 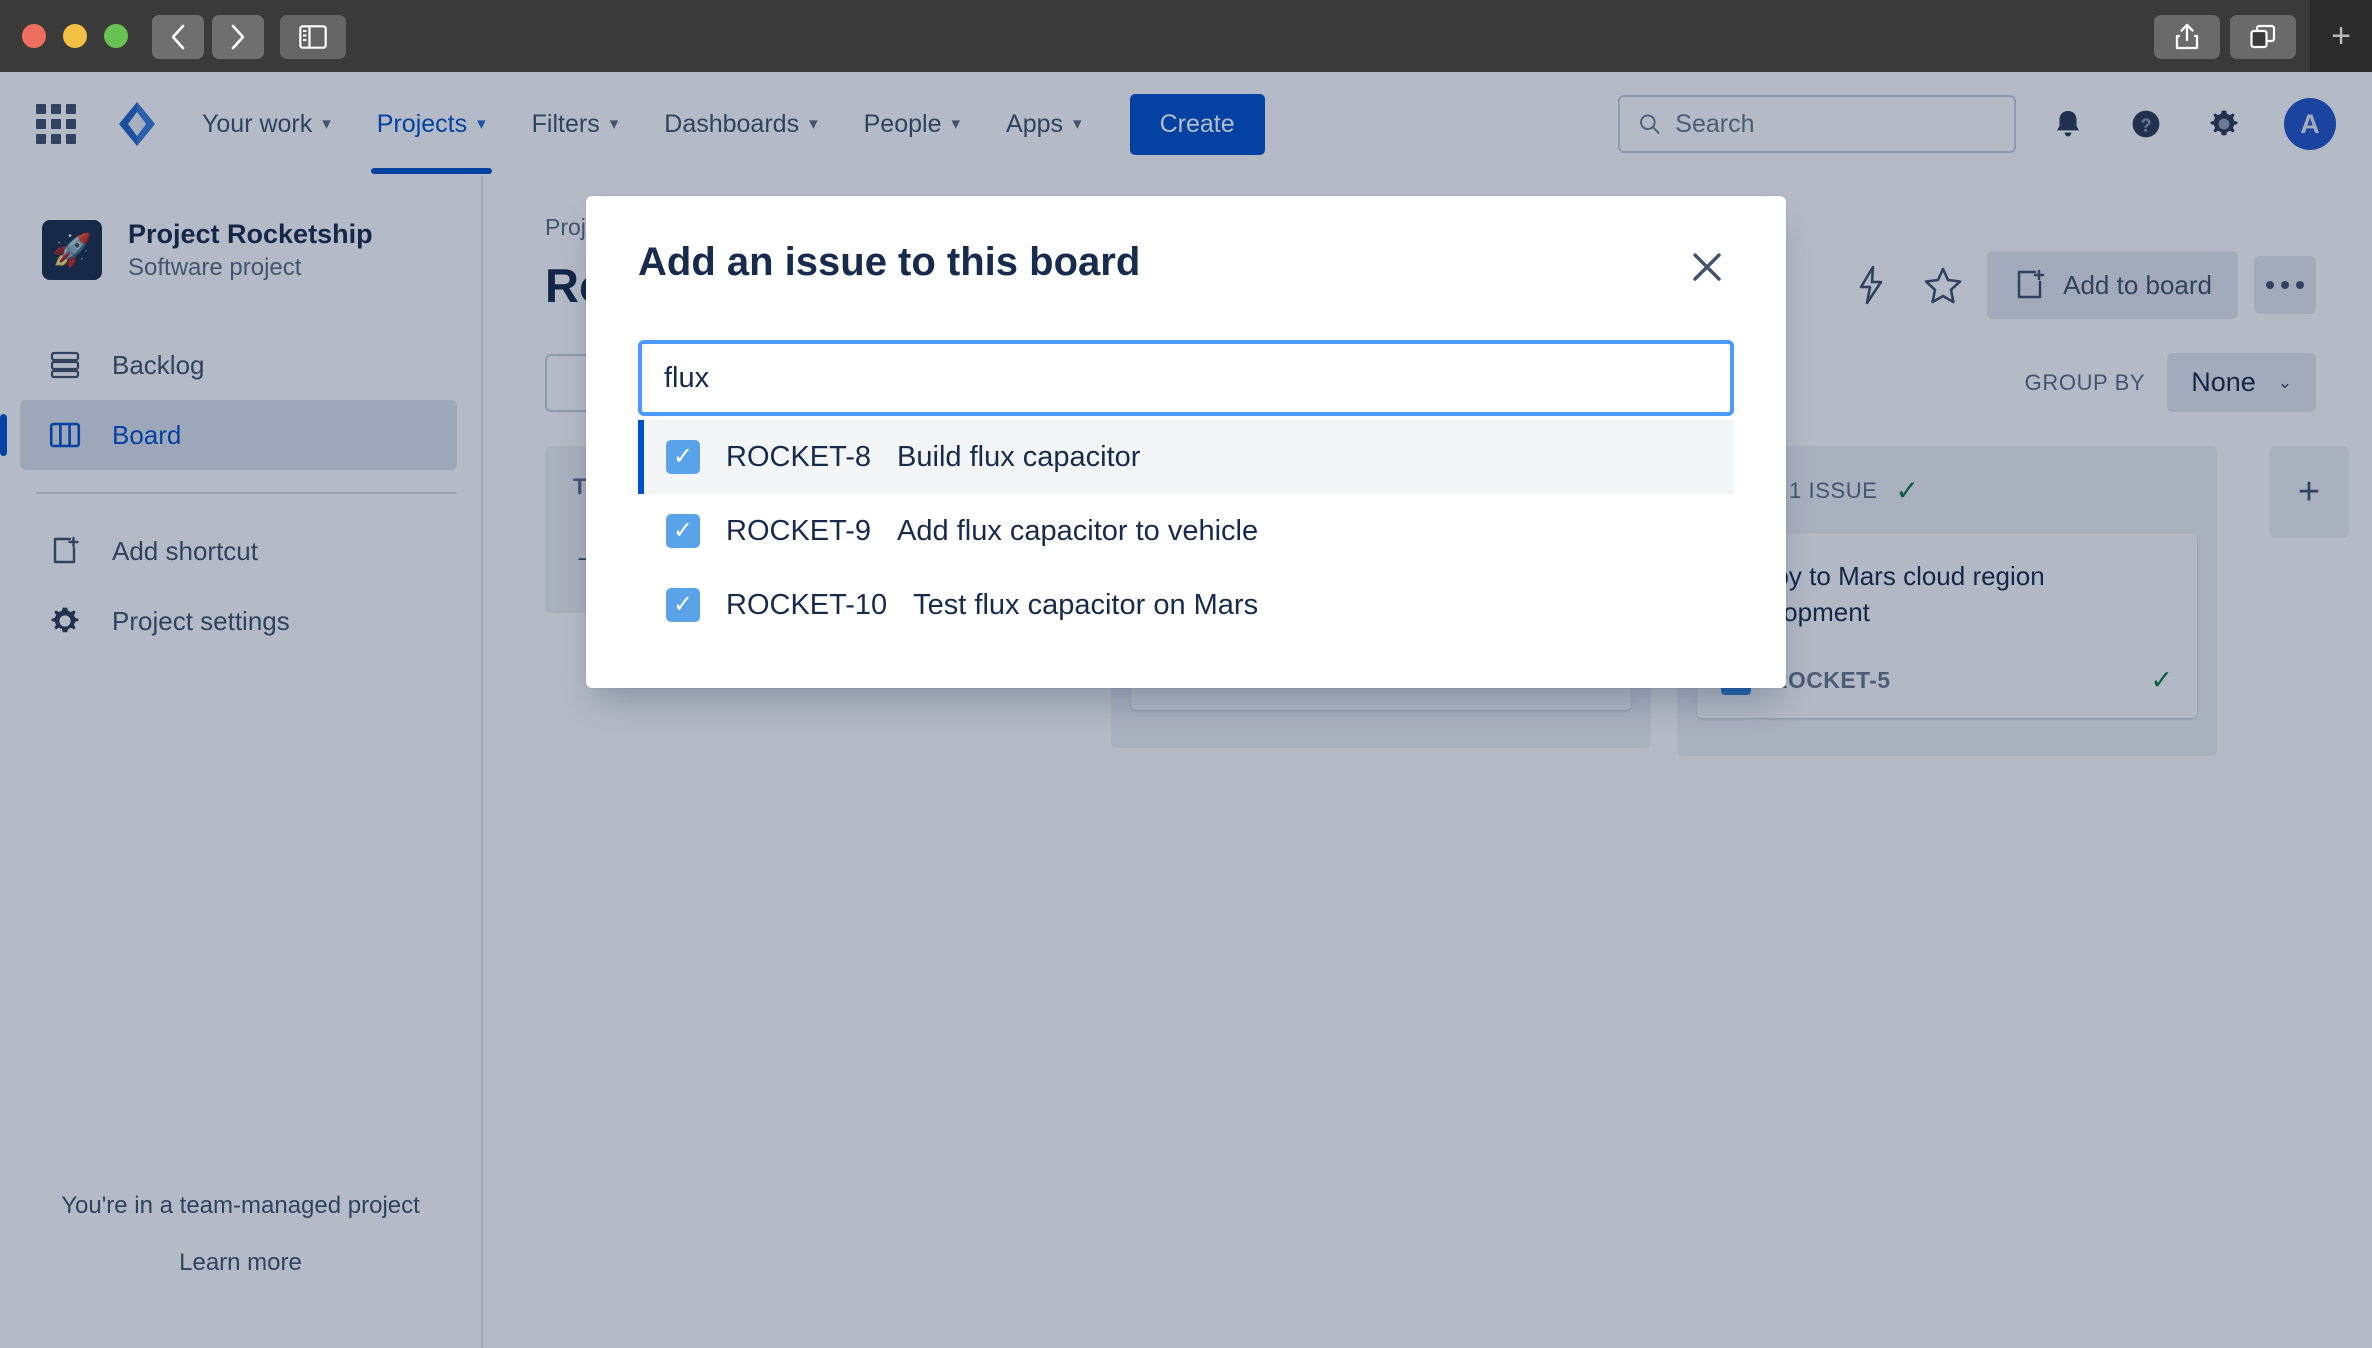 I want to click on back-button, so click(x=178, y=37).